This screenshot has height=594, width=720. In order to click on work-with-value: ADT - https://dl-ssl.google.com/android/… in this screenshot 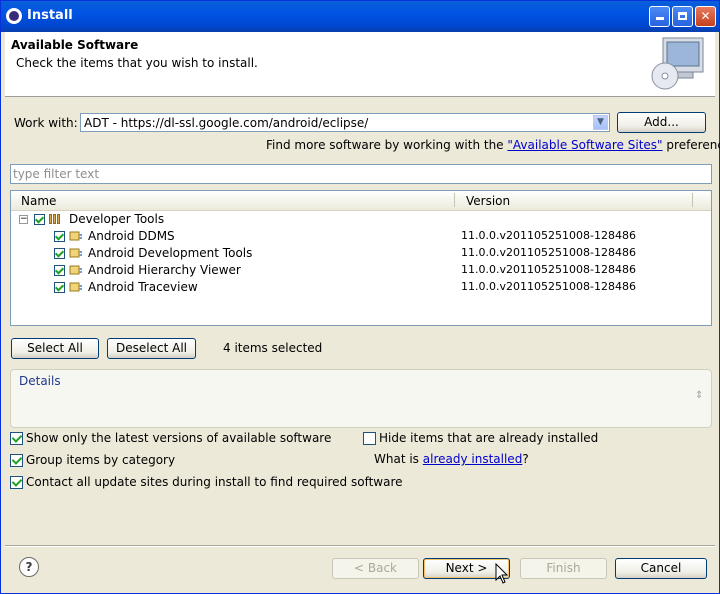, I will do `click(226, 123)`.